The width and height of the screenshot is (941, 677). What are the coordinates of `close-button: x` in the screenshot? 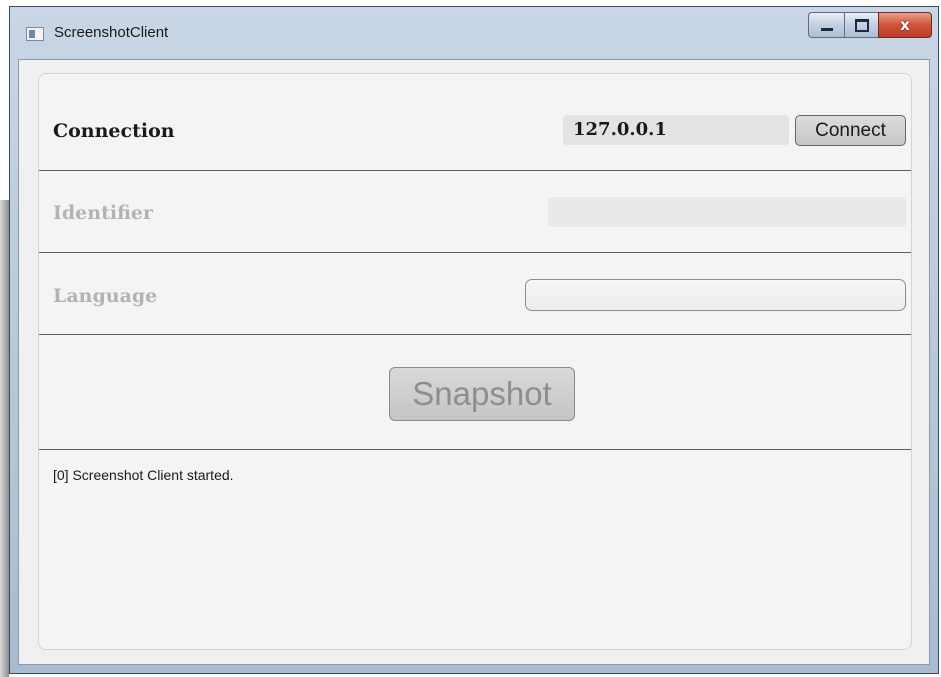 It's located at (905, 25).